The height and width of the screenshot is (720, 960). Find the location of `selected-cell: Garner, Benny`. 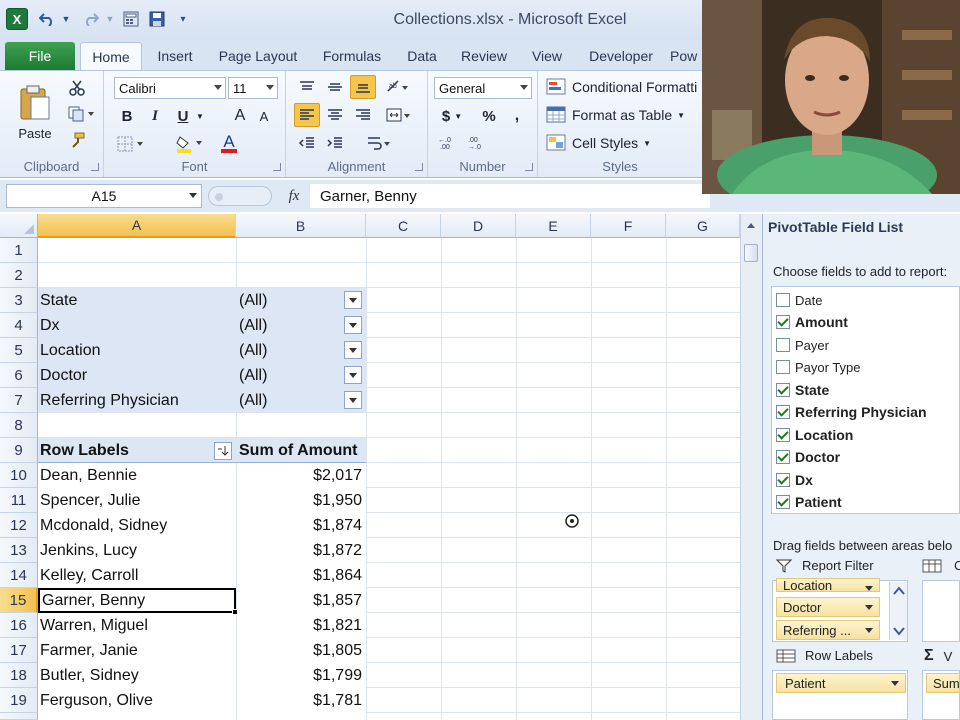

selected-cell: Garner, Benny is located at coordinates (137, 600).